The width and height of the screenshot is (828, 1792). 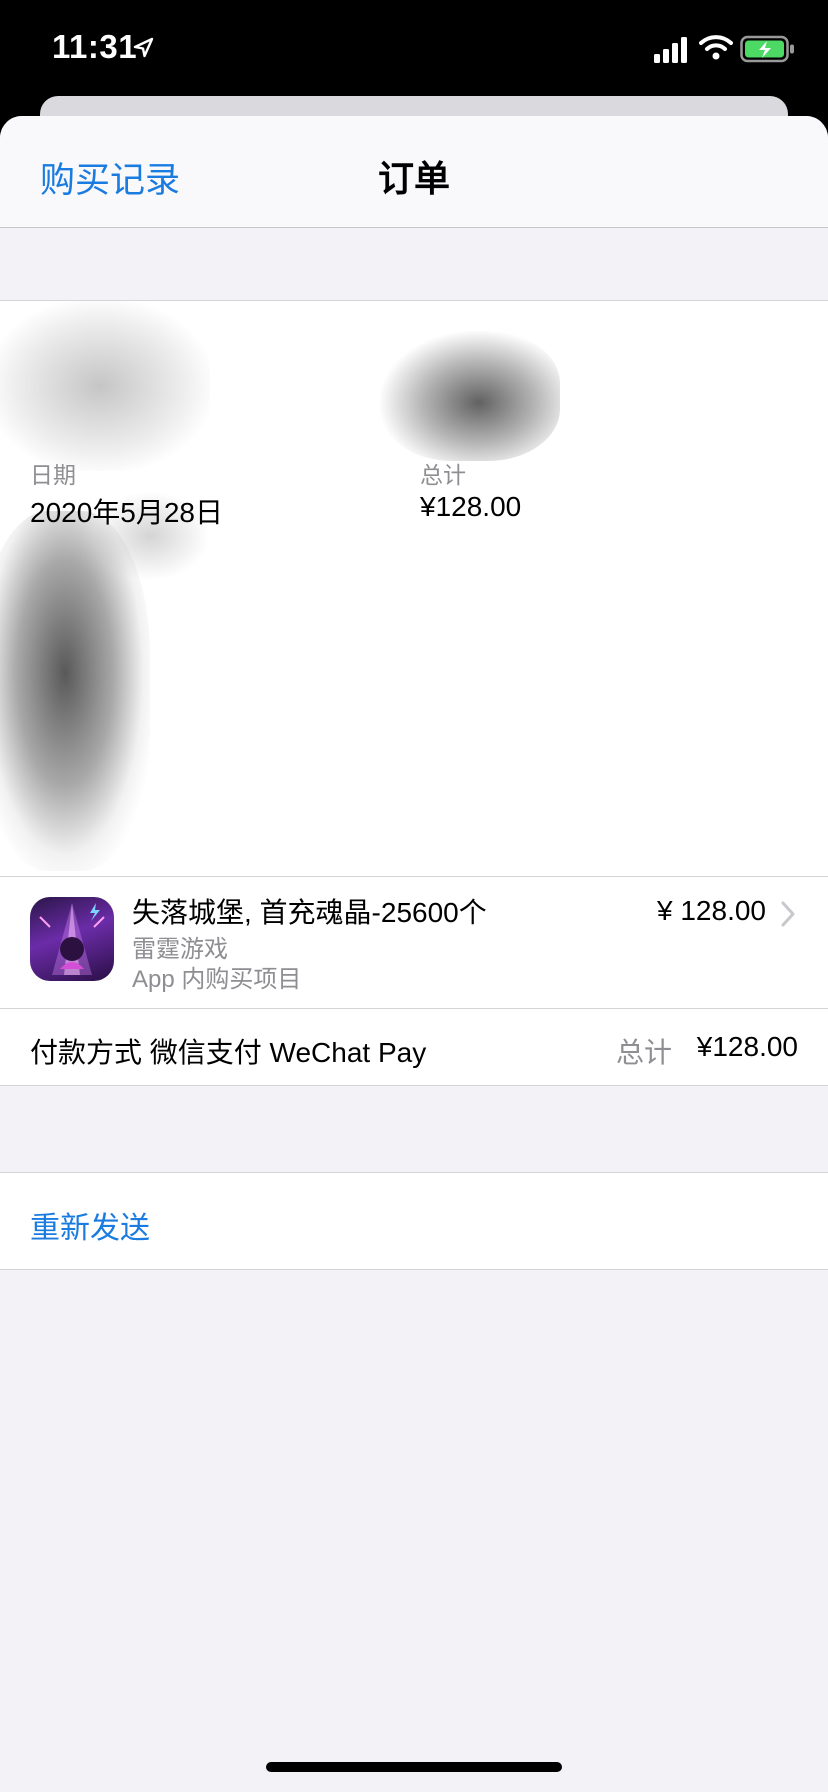 I want to click on chevron-right-icon, so click(x=788, y=914).